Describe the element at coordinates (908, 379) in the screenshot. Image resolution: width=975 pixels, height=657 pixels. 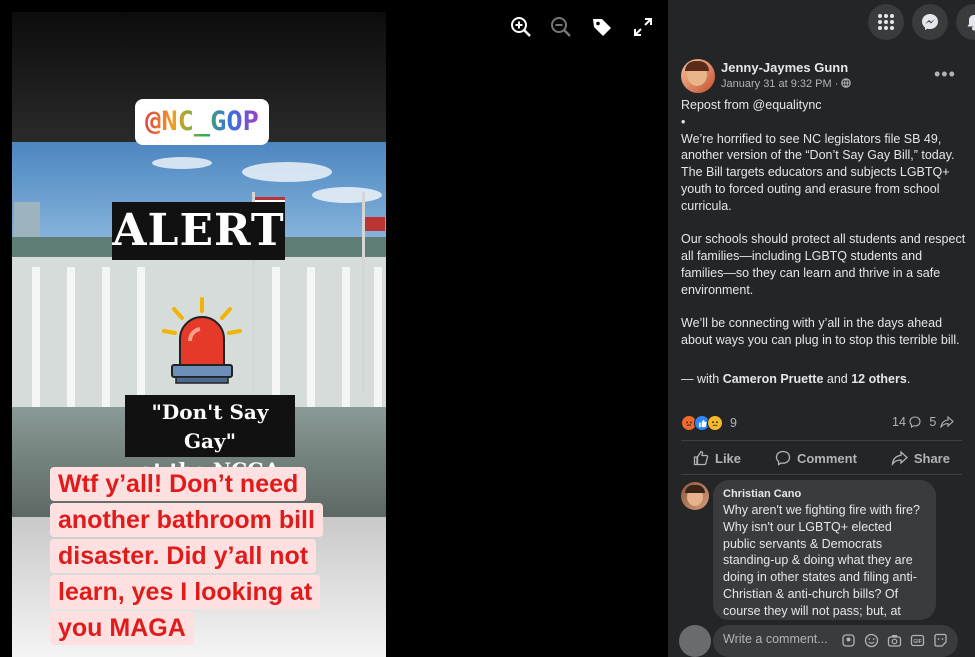
I see `with-suffix: .` at that location.